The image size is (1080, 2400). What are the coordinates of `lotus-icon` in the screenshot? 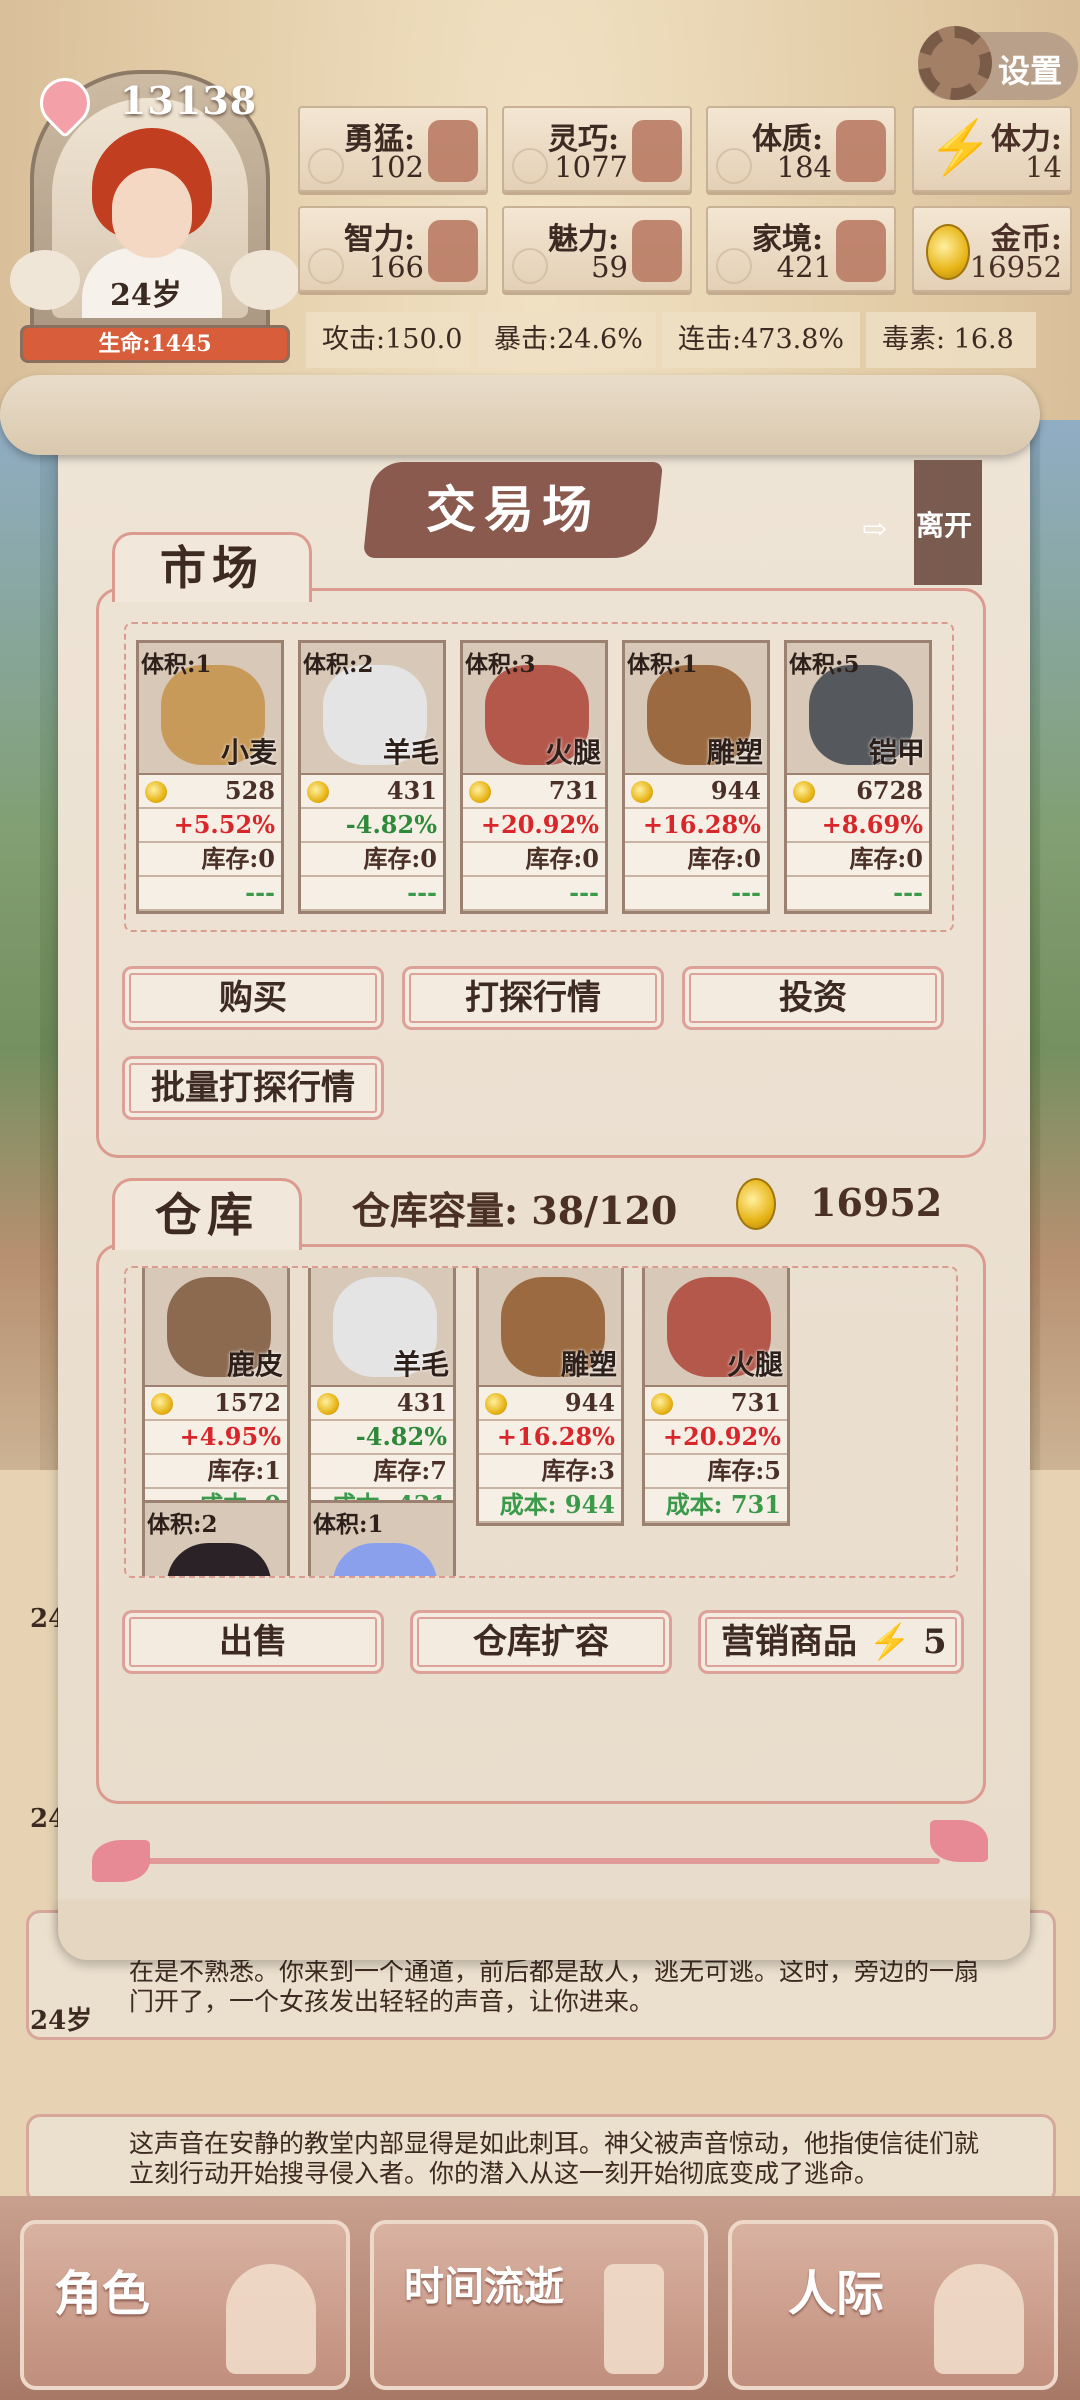 It's located at (657, 251).